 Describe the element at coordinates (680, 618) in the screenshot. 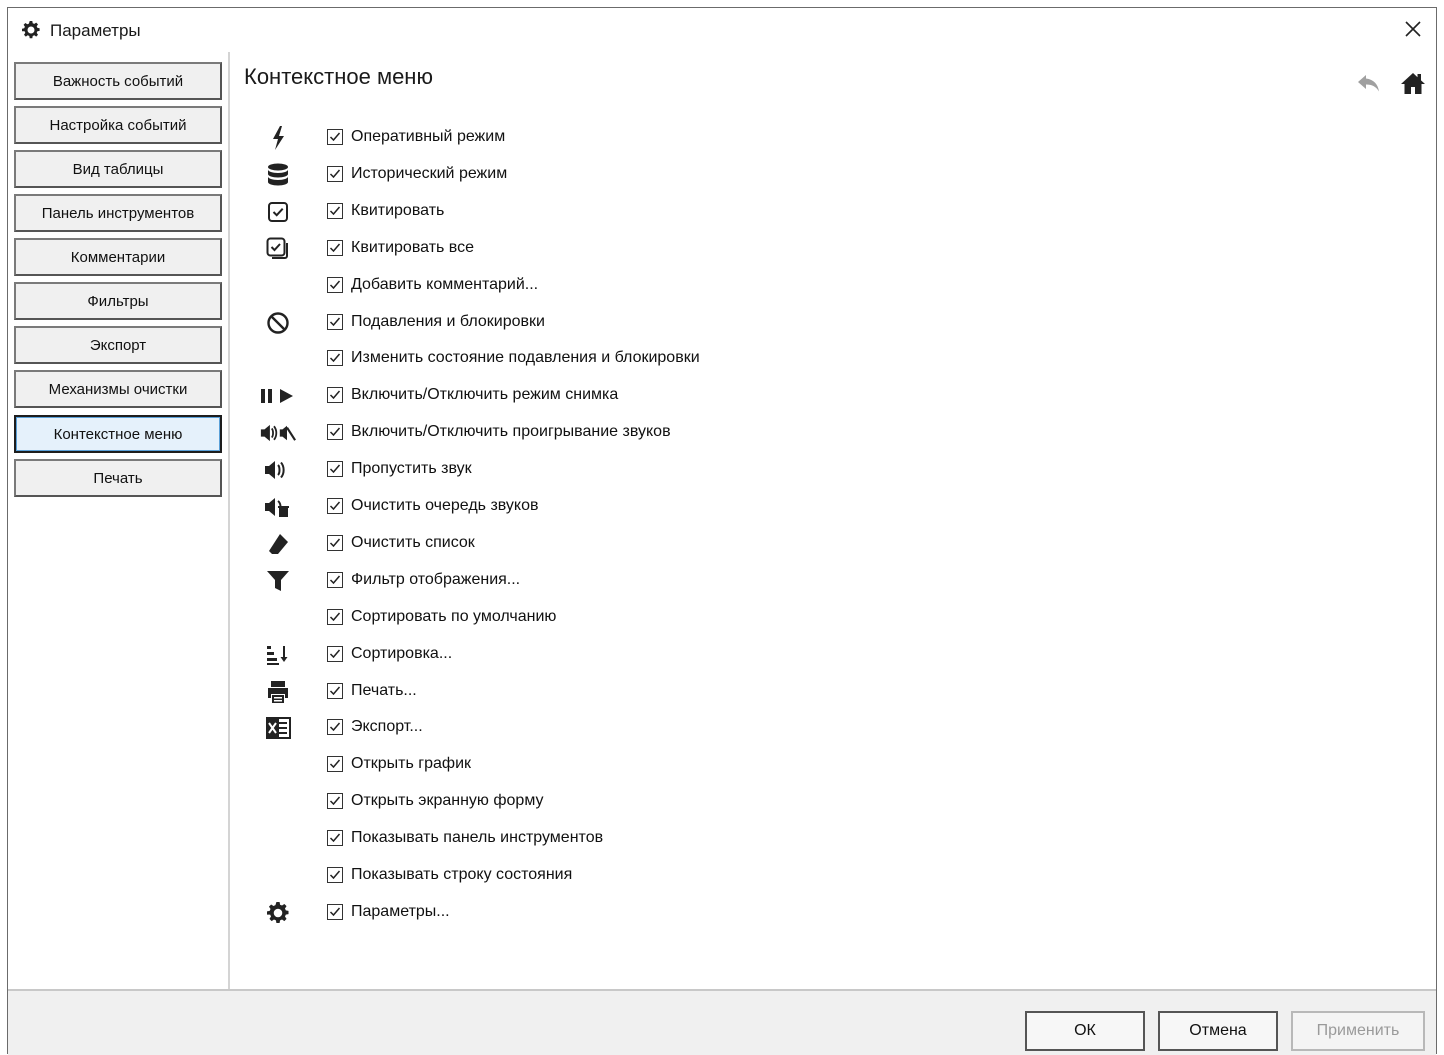

I see `option-row: Сортировать по умолчанию` at that location.